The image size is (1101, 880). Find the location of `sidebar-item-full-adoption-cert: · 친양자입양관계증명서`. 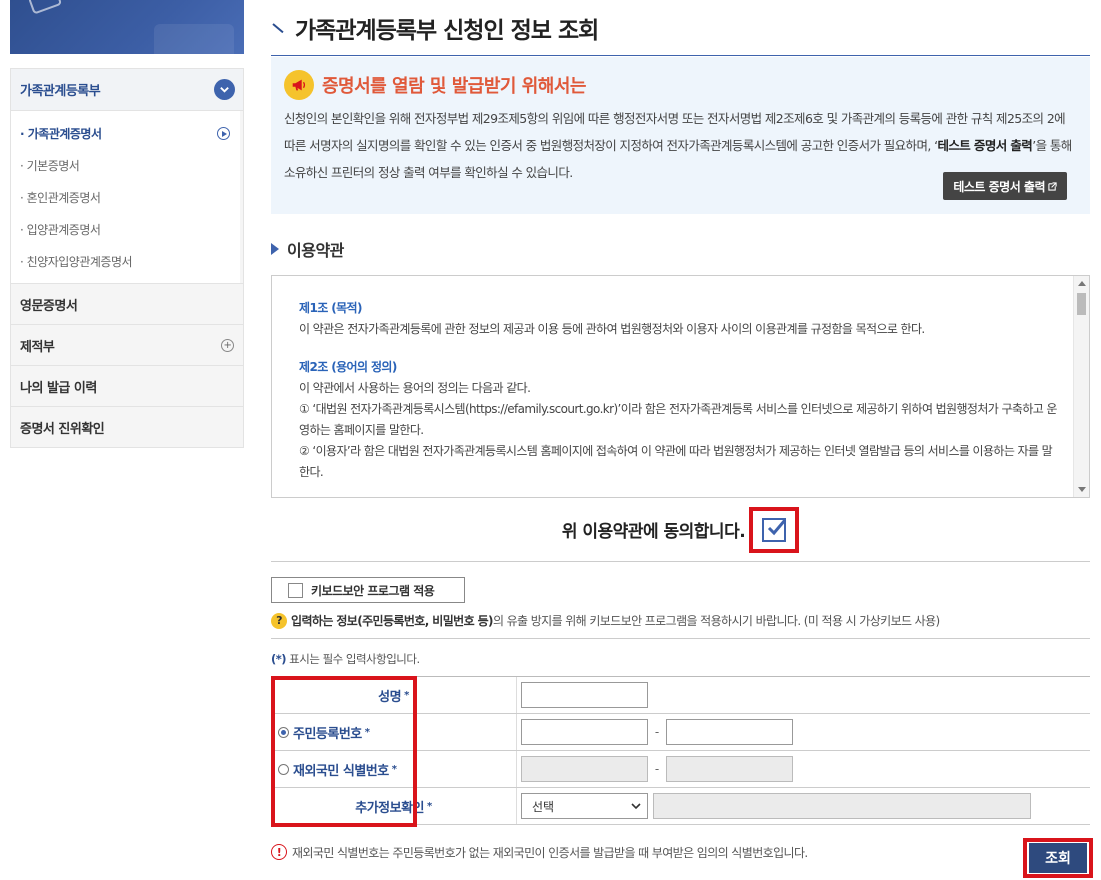

sidebar-item-full-adoption-cert: · 친양자입양관계증명서 is located at coordinates (125, 261).